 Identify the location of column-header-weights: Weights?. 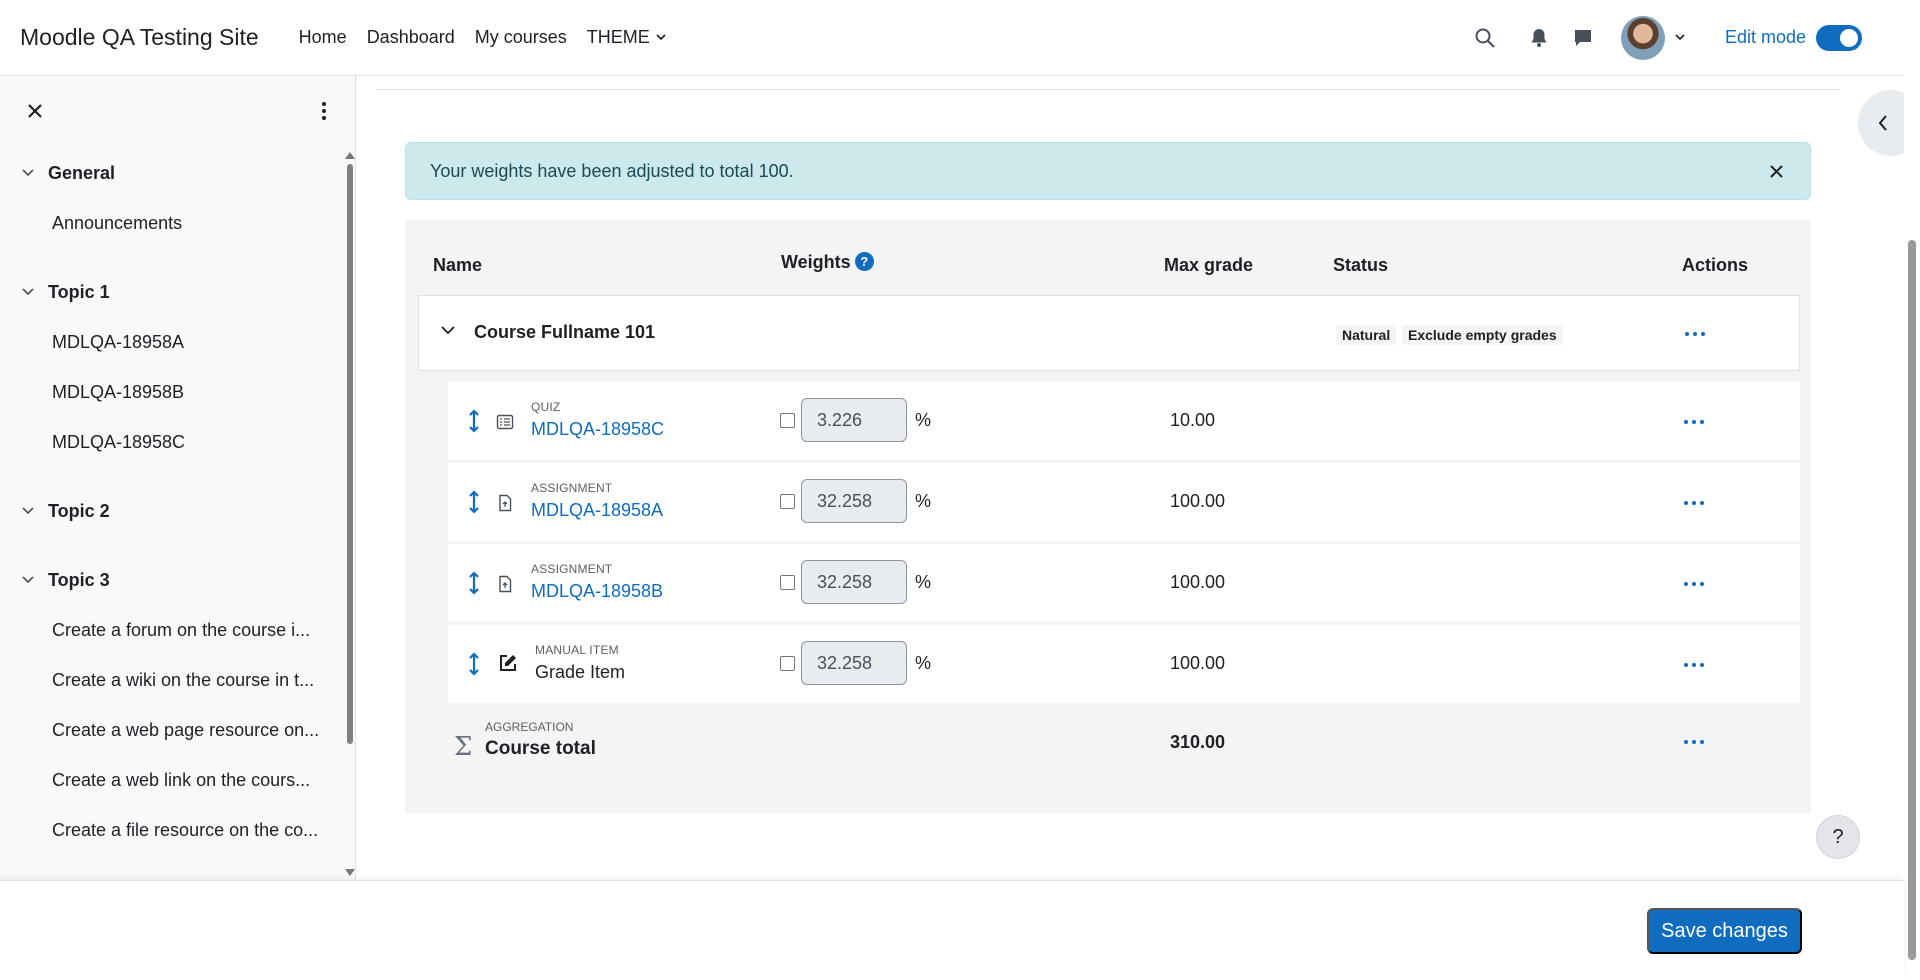
(827, 262).